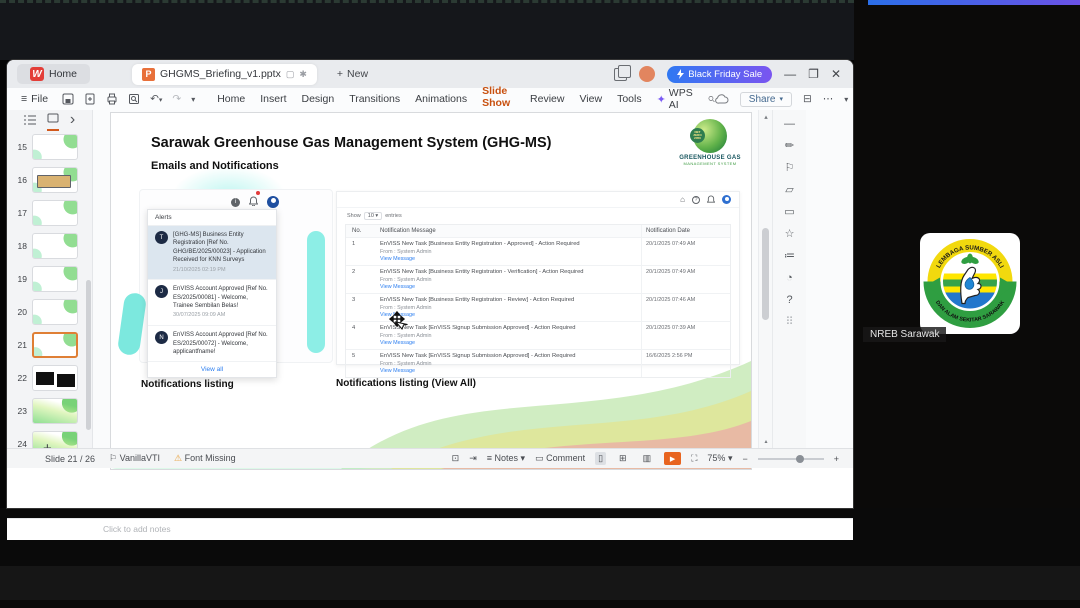  Describe the element at coordinates (29, 120) in the screenshot. I see `outline-view-icon` at that location.